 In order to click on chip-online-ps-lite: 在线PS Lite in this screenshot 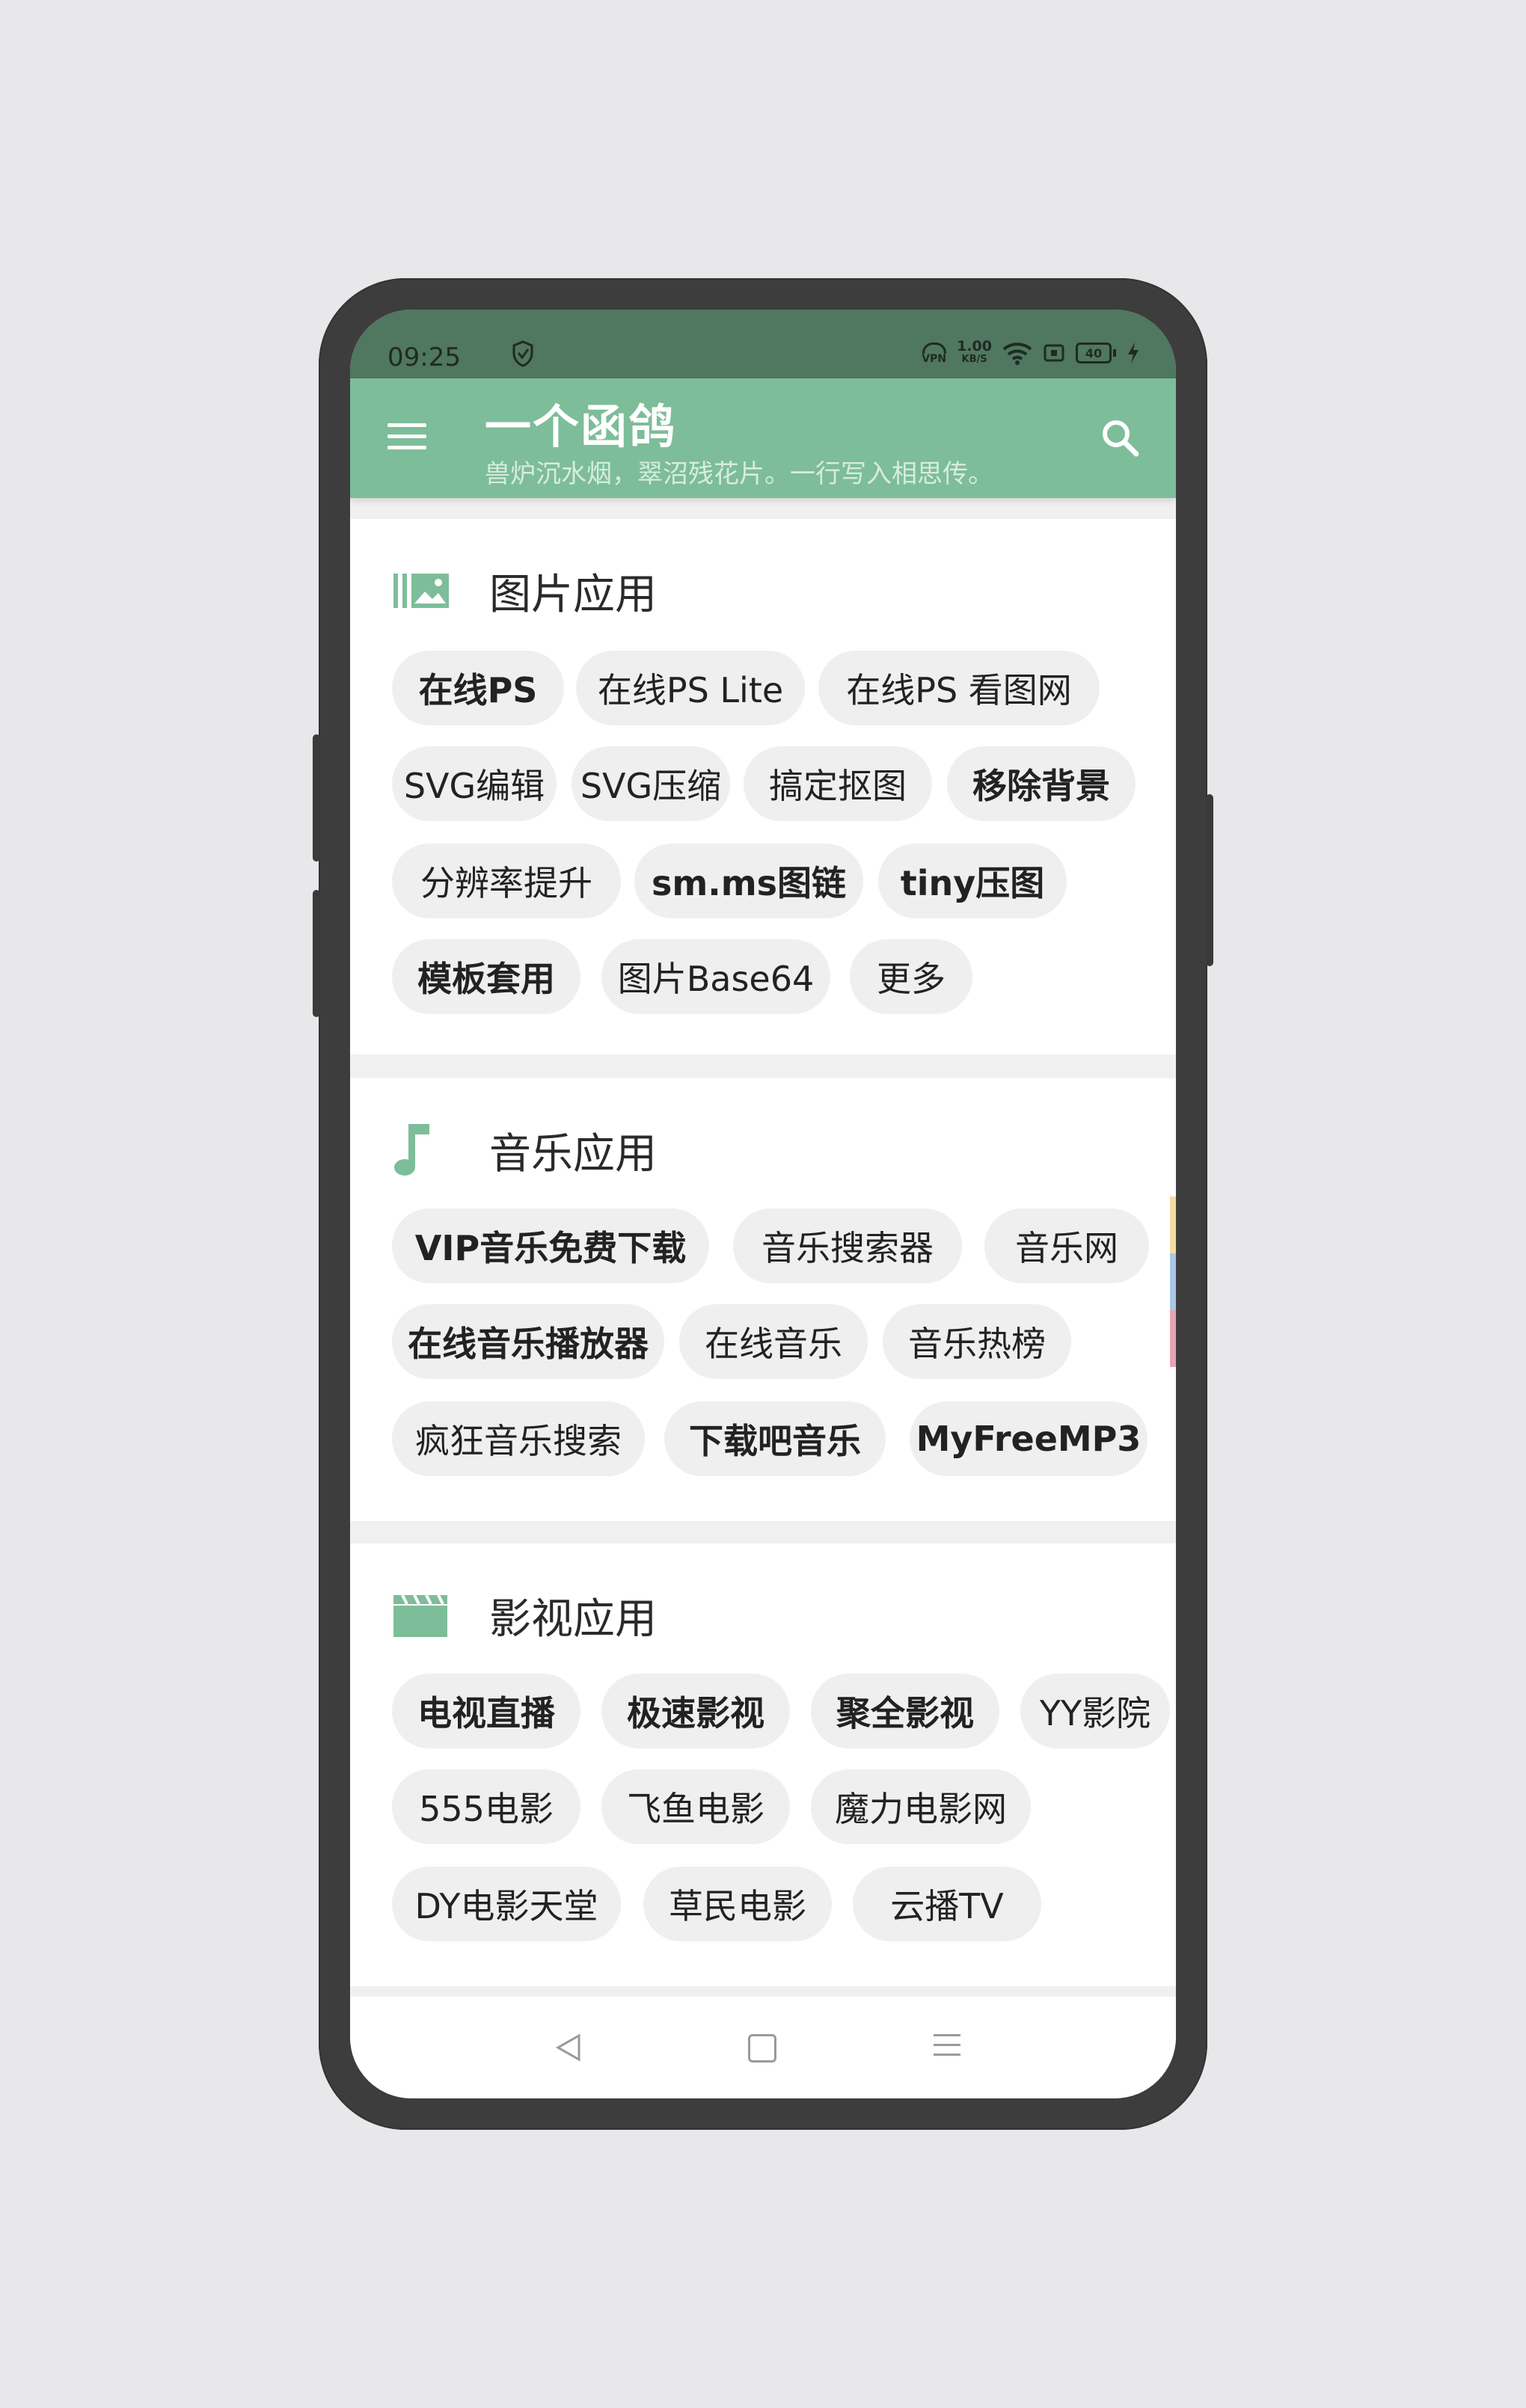, I will do `click(690, 688)`.